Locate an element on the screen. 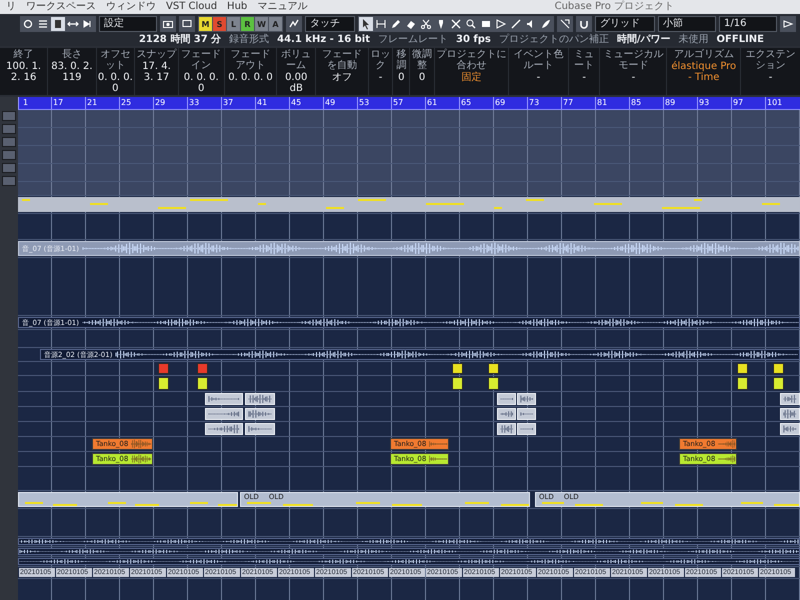 Image resolution: width=800 pixels, height=600 pixels. automation-button: M is located at coordinates (205, 24).